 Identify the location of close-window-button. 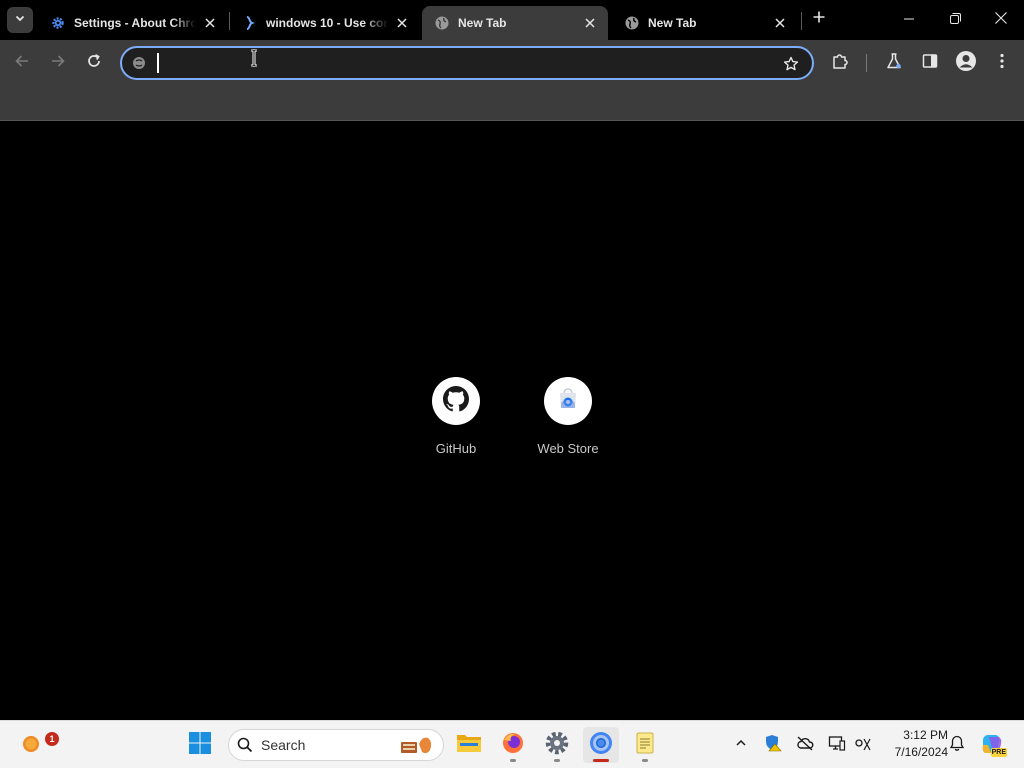
(1001, 20).